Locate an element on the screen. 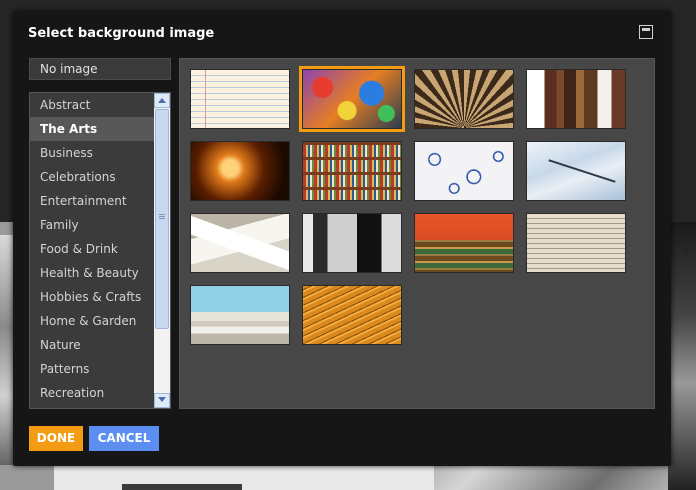 This screenshot has width=696, height=490. scroll-up-button is located at coordinates (162, 100).